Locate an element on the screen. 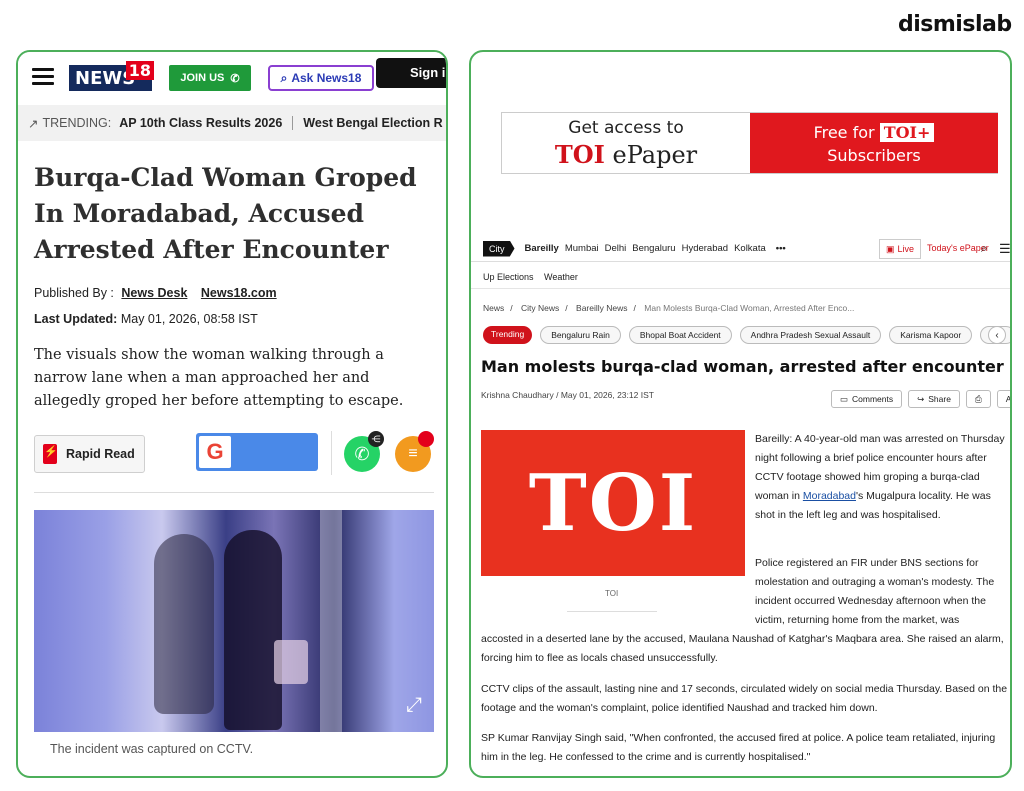 The width and height of the screenshot is (1024, 791). ad-left: Get access to TOI ePaper is located at coordinates (626, 143).